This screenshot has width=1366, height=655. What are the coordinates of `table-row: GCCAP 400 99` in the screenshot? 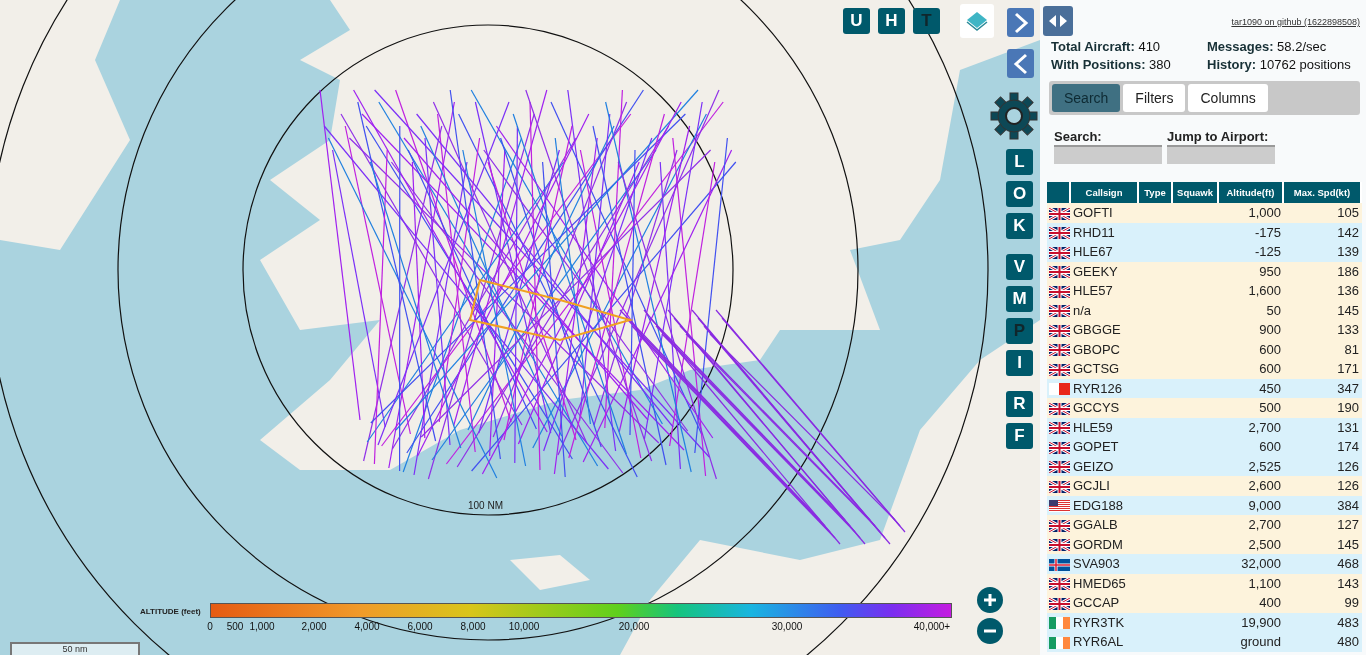 It's located at (1204, 603).